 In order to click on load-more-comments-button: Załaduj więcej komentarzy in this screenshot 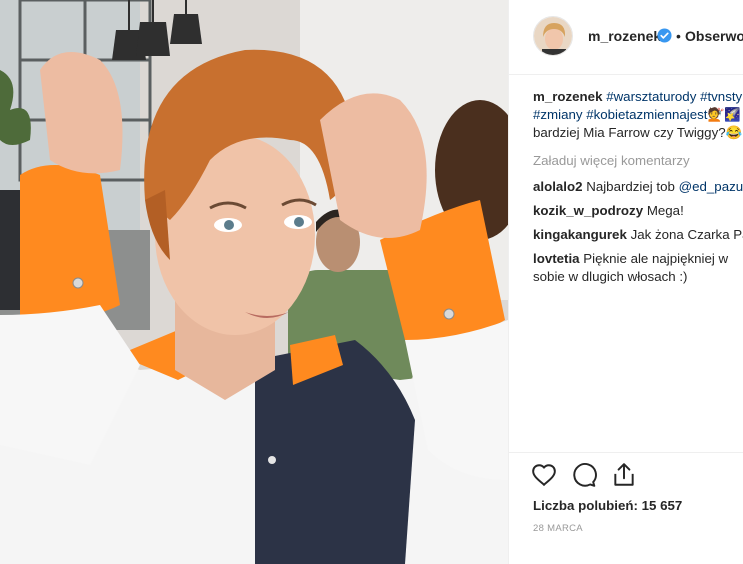, I will do `click(638, 161)`.